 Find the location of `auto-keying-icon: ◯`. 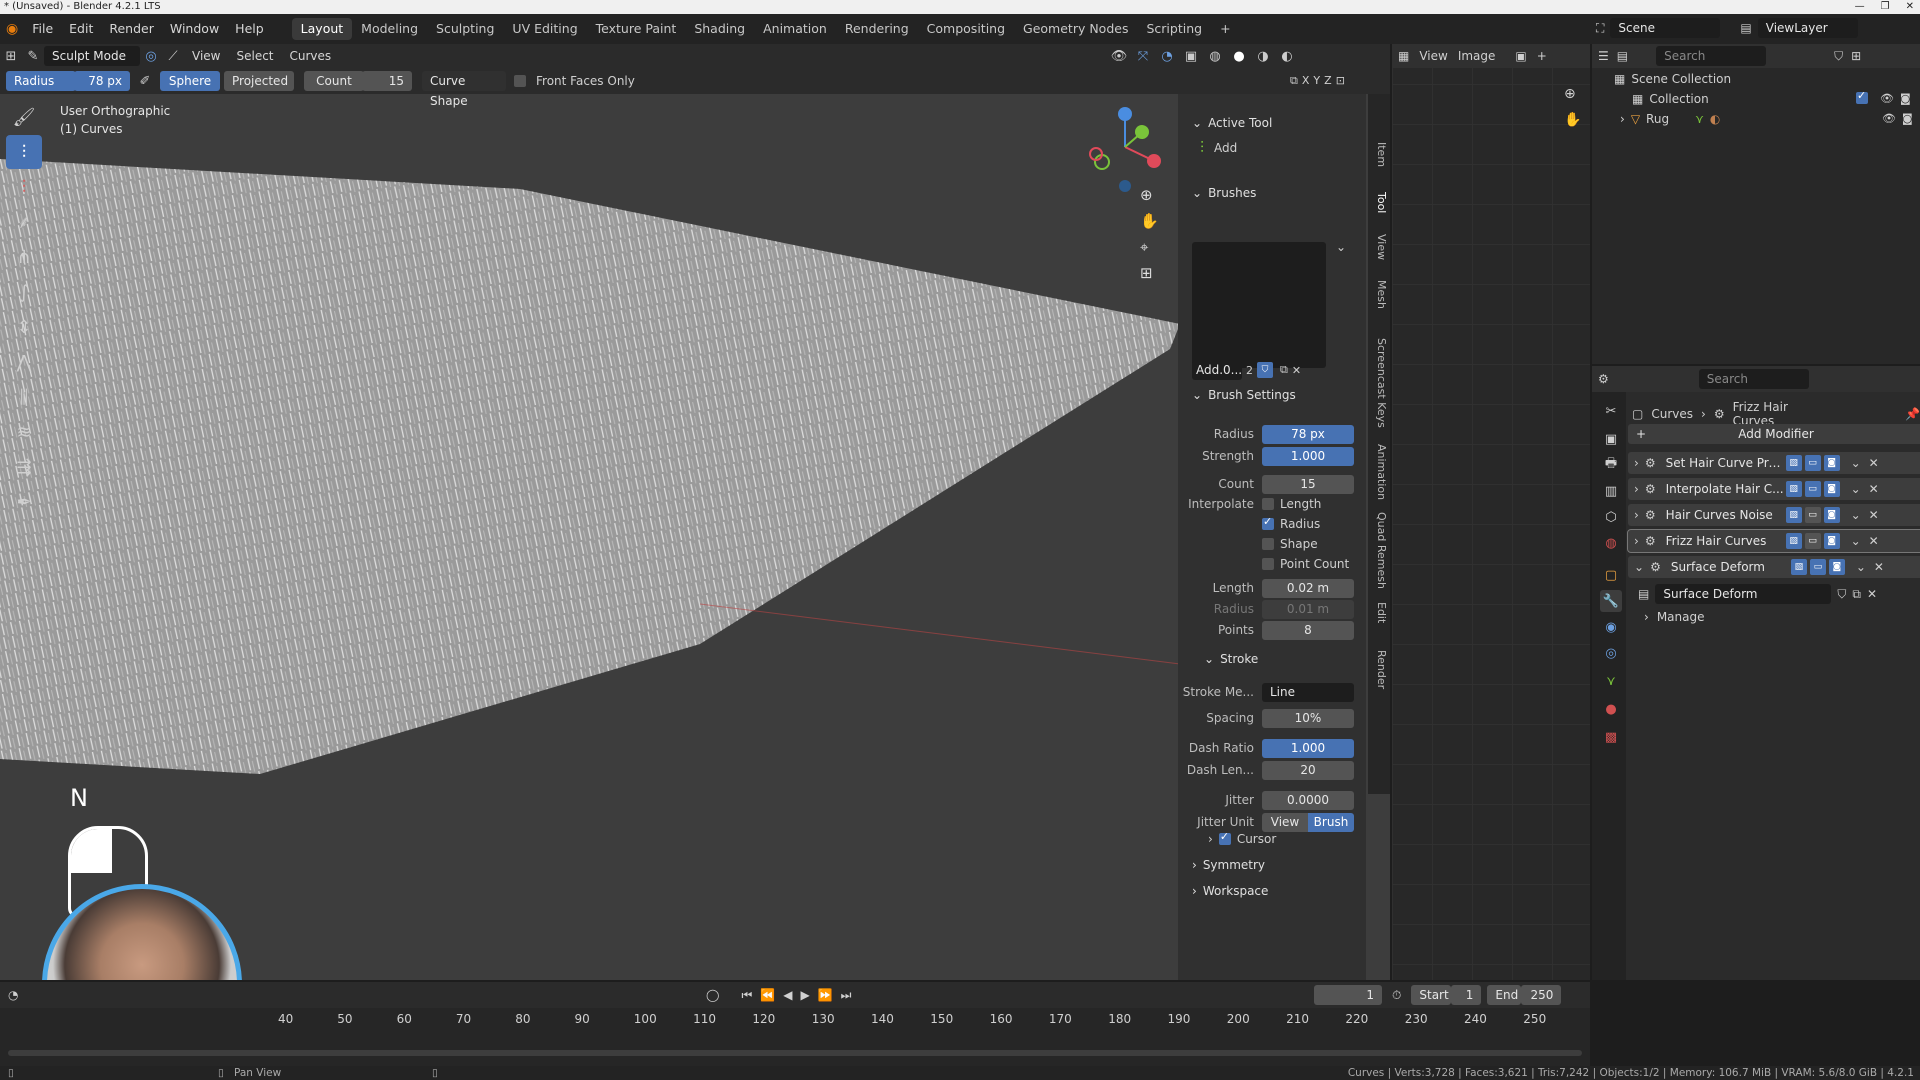

auto-keying-icon: ◯ is located at coordinates (712, 995).